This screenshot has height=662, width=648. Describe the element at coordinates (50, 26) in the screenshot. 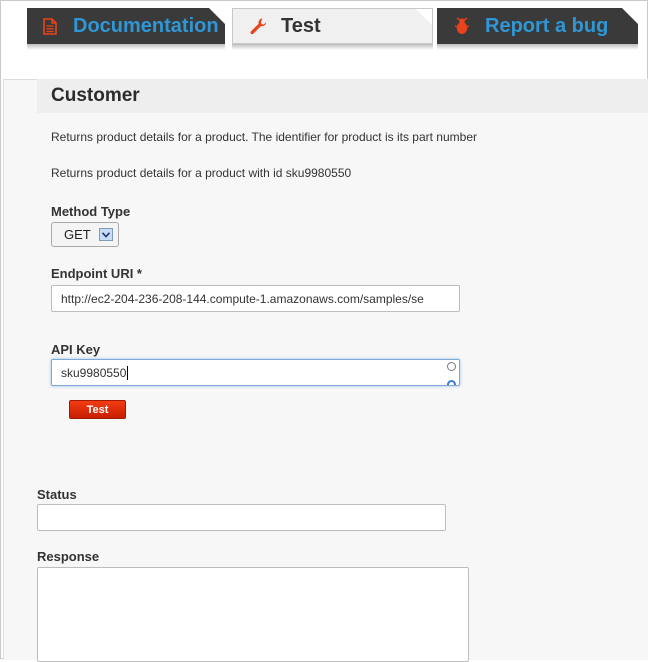

I see `document-icon` at that location.